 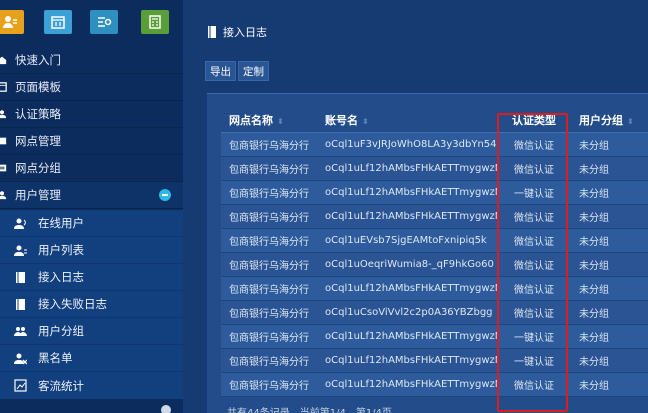 I want to click on sidebar-partial-item, so click(x=91, y=407).